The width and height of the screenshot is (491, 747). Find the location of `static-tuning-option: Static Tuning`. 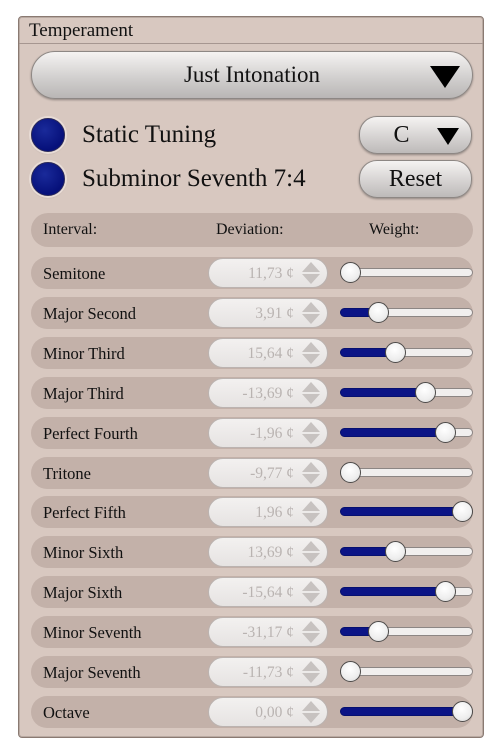

static-tuning-option: Static Tuning is located at coordinates (123, 135).